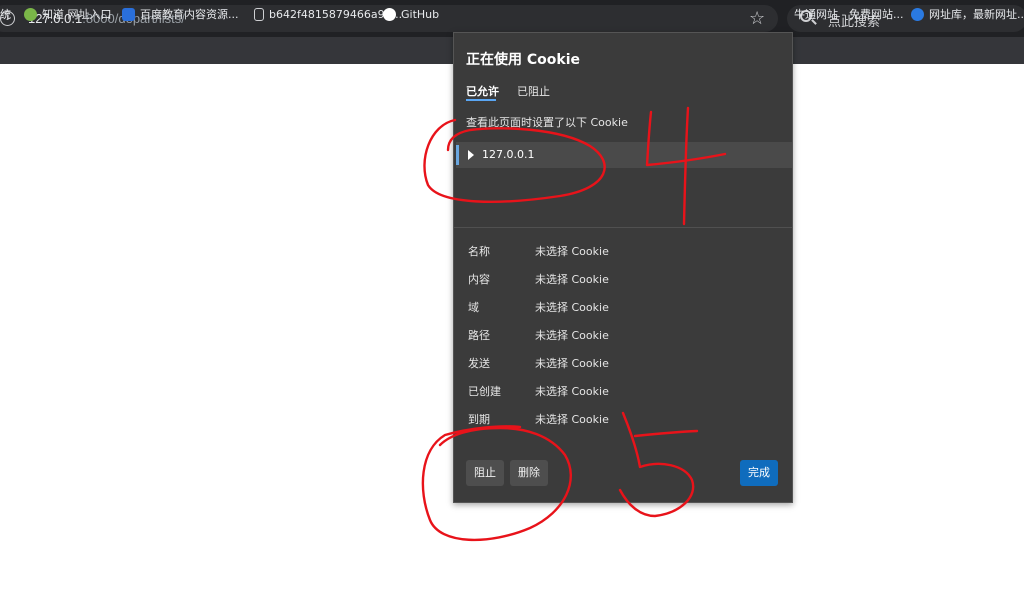 The width and height of the screenshot is (1024, 616). What do you see at coordinates (479, 335) in the screenshot?
I see `detail-label: 路径` at bounding box center [479, 335].